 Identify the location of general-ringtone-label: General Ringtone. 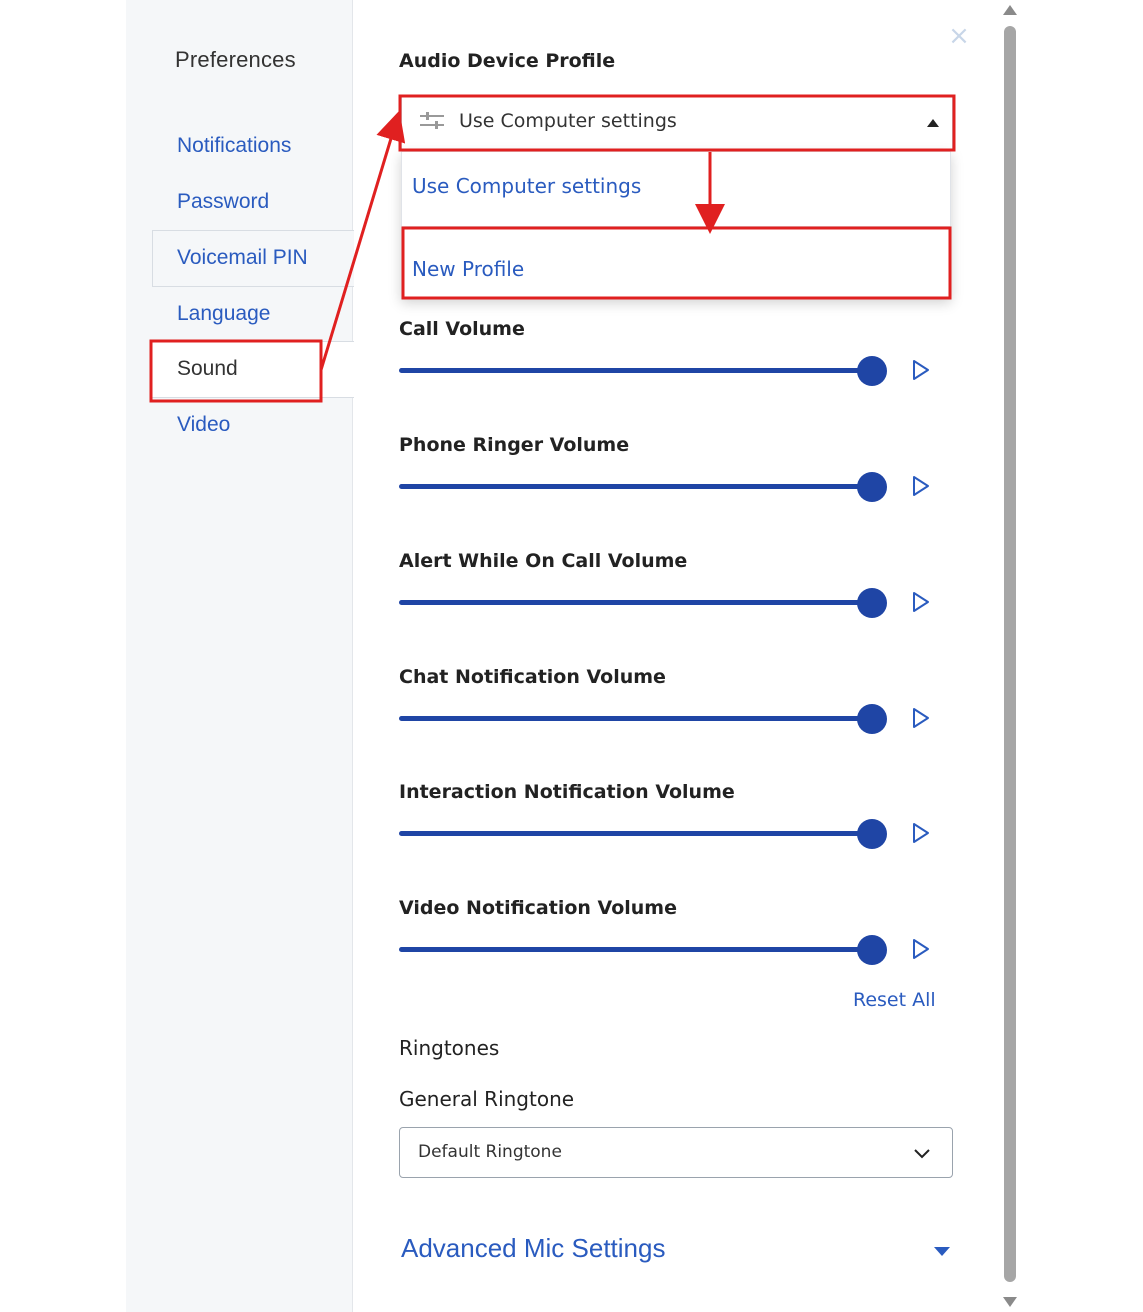
(487, 1099).